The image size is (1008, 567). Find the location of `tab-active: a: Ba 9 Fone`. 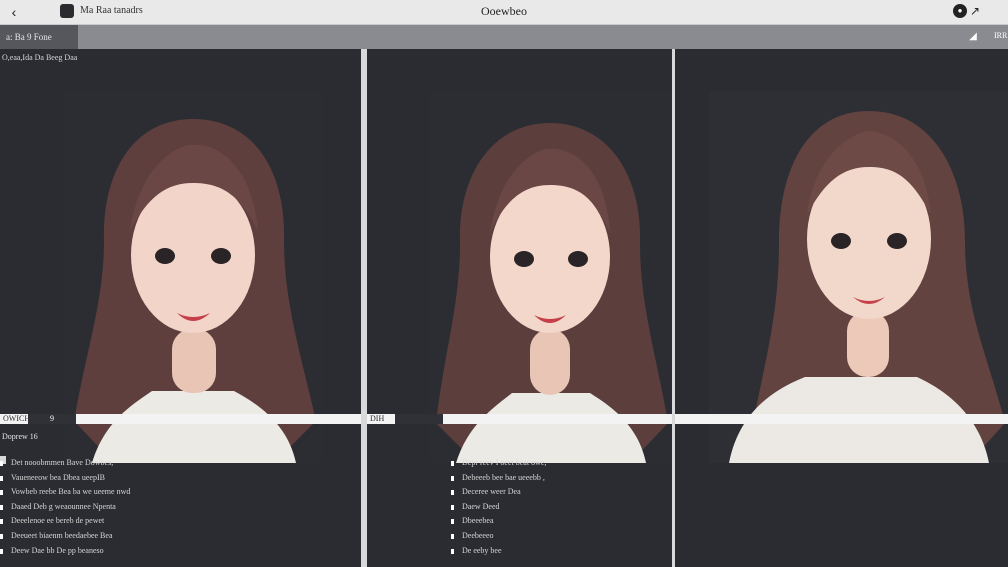

tab-active: a: Ba 9 Fone is located at coordinates (39, 37).